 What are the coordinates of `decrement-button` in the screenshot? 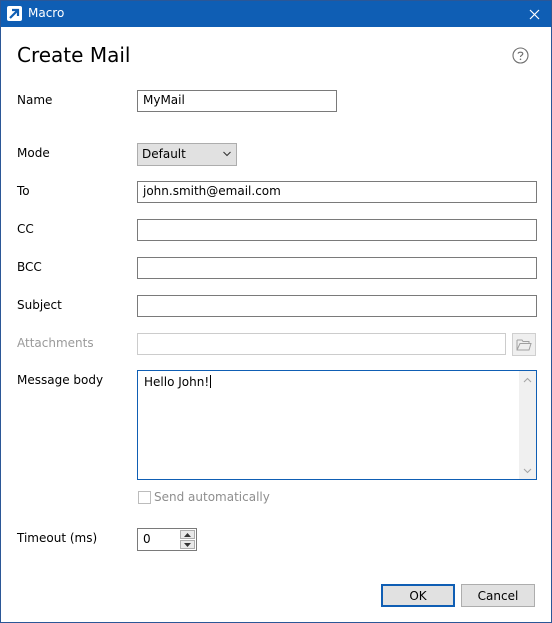 It's located at (187, 544).